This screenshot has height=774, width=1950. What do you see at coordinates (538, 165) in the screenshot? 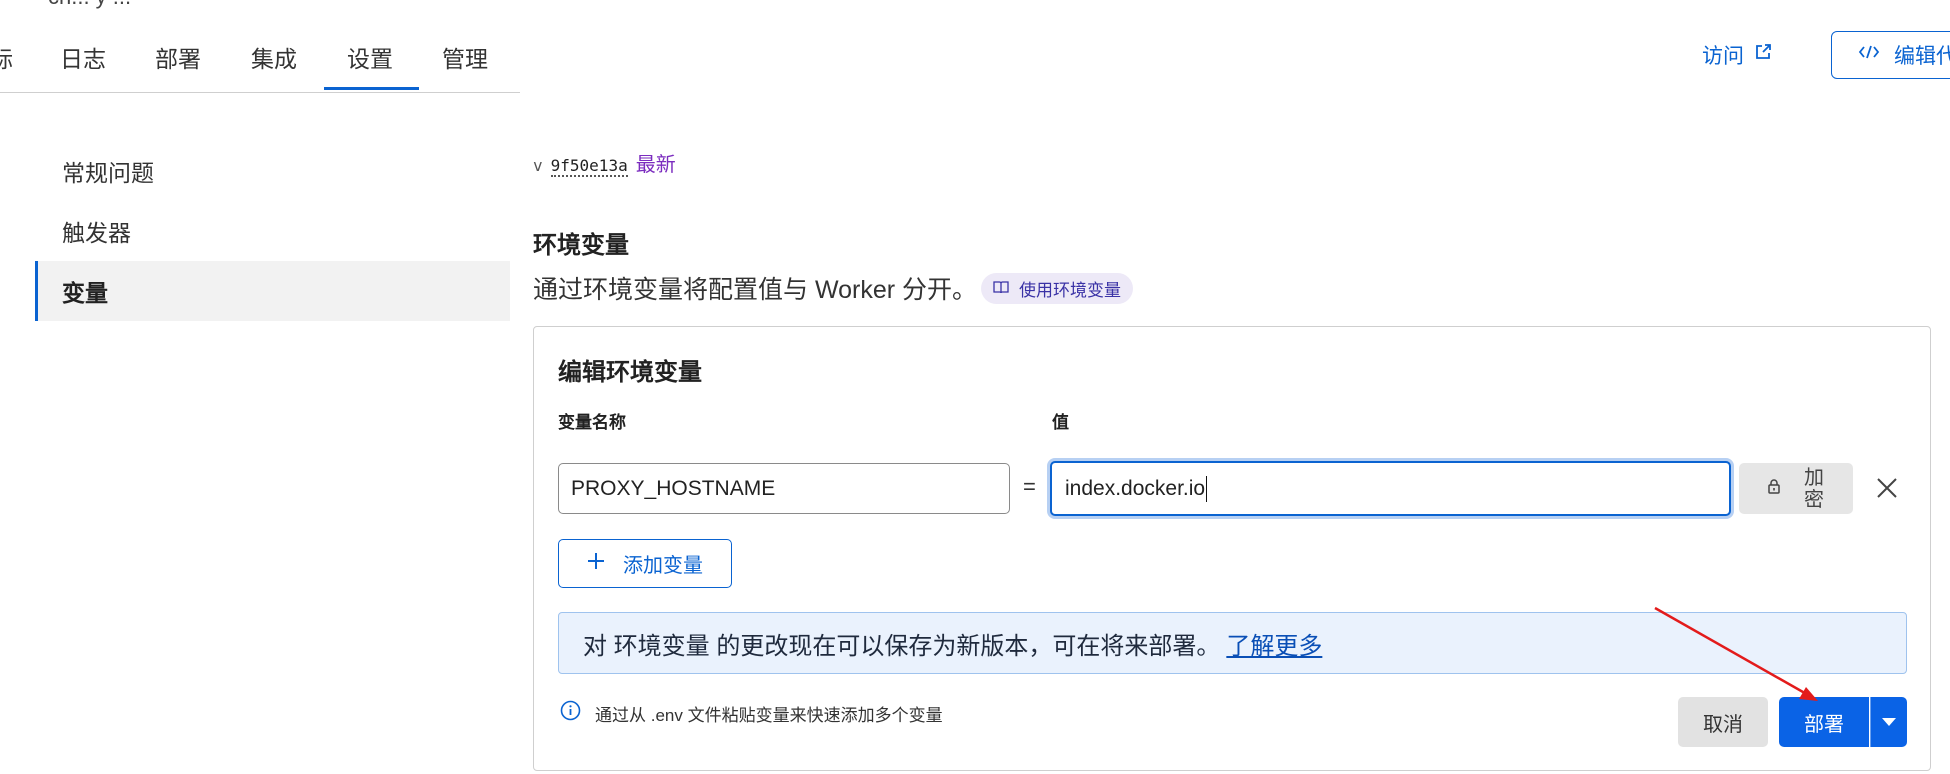
I see `version-prefix: v` at bounding box center [538, 165].